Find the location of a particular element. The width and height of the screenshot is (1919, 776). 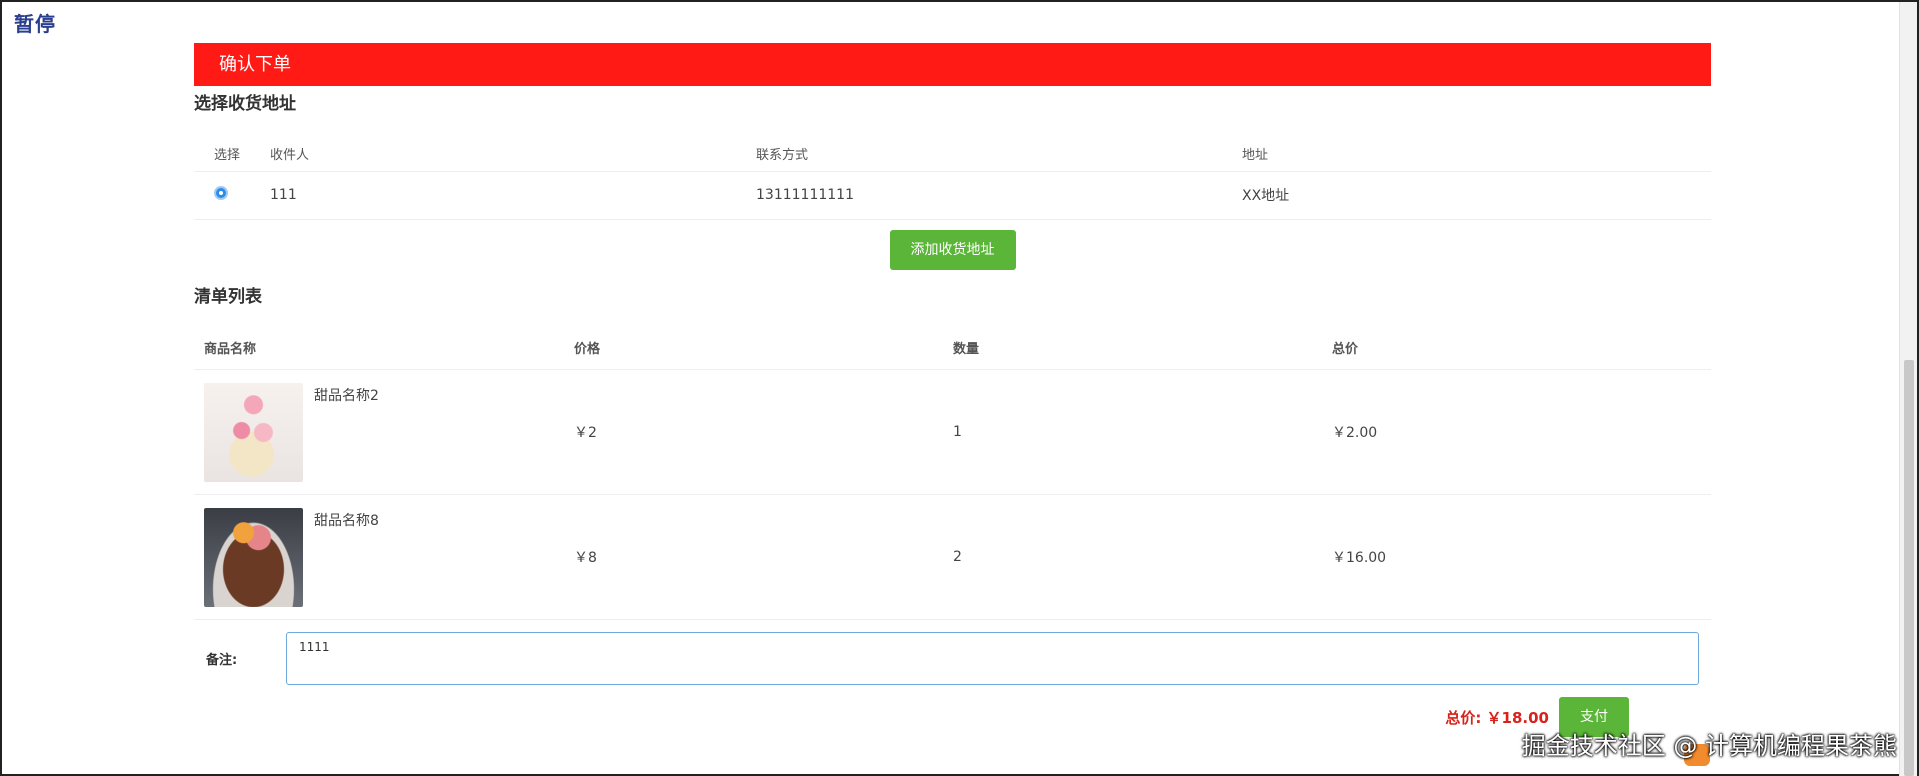

remark-label: 备注: is located at coordinates (222, 660).